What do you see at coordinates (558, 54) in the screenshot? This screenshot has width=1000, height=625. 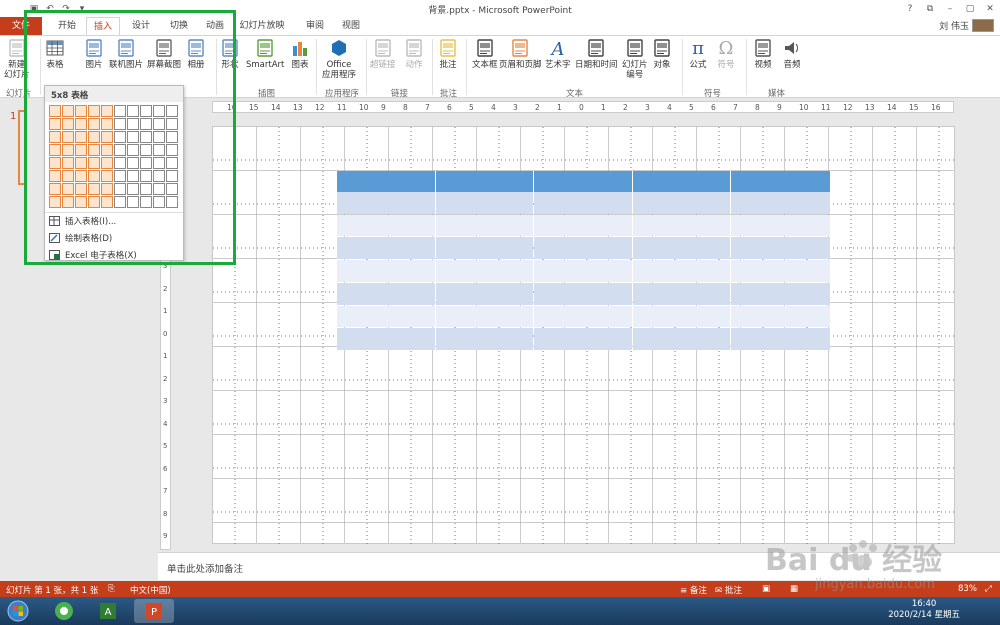 I see `wordart-button: A 艺术字` at bounding box center [558, 54].